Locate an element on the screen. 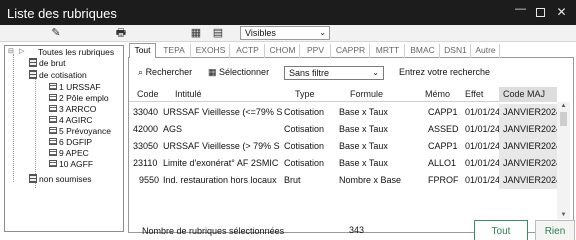  col-memo: Mémo is located at coordinates (437, 94).